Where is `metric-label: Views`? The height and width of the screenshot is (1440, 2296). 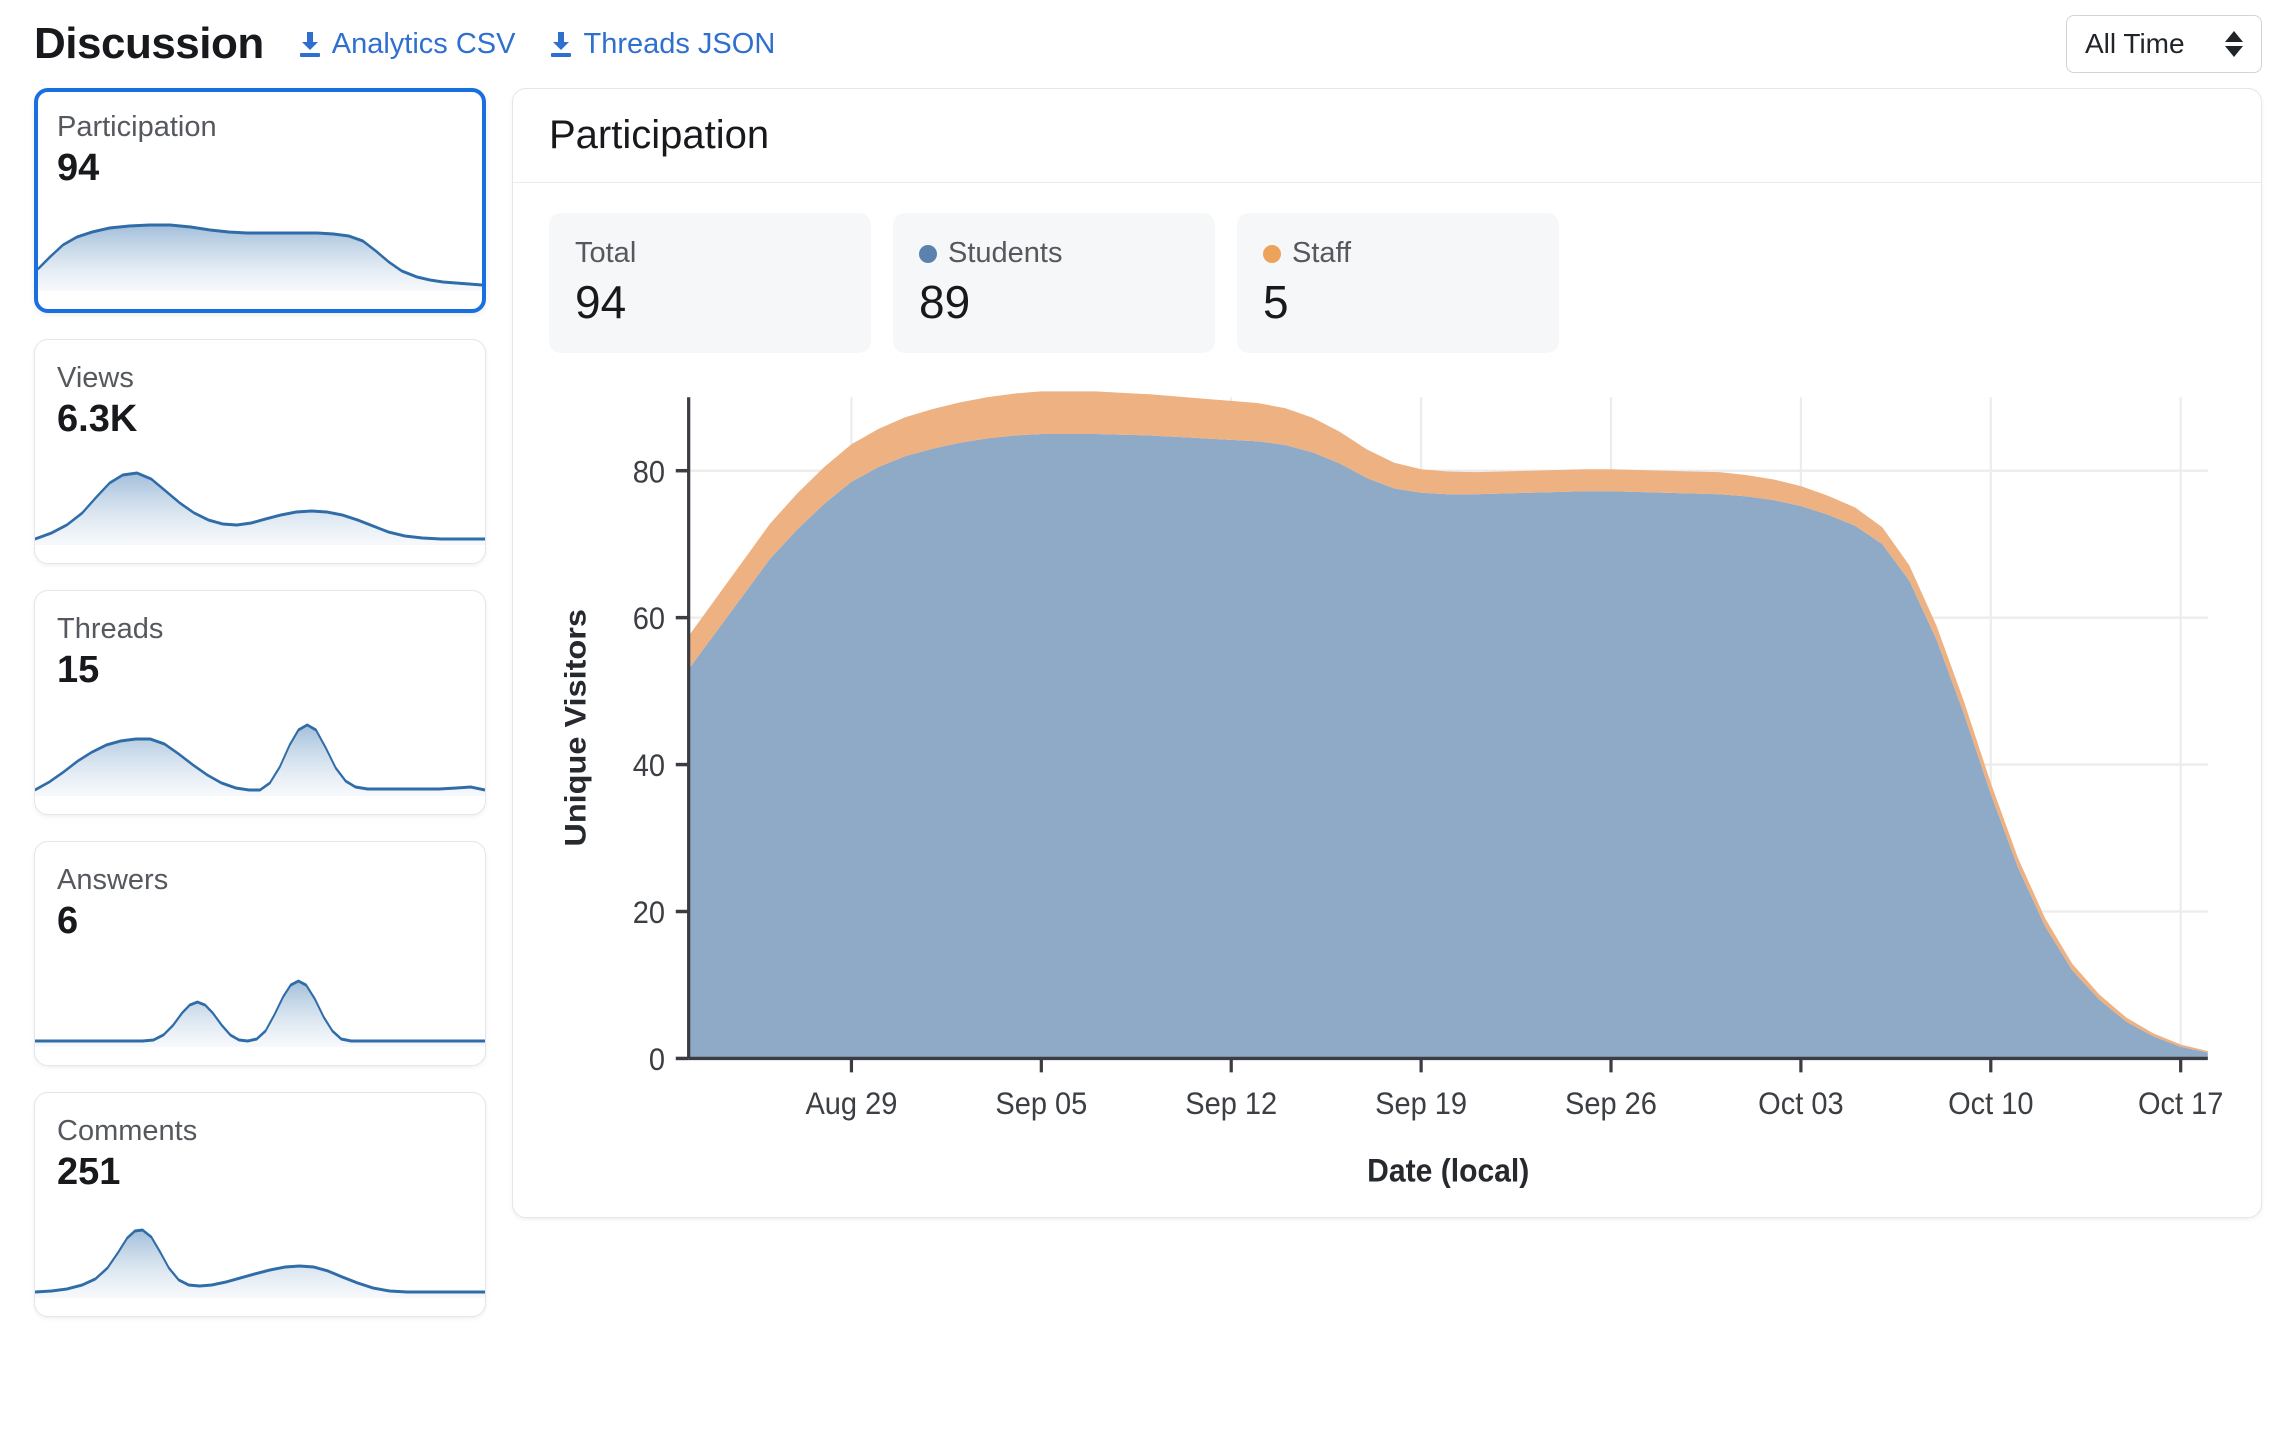
metric-label: Views is located at coordinates (95, 378).